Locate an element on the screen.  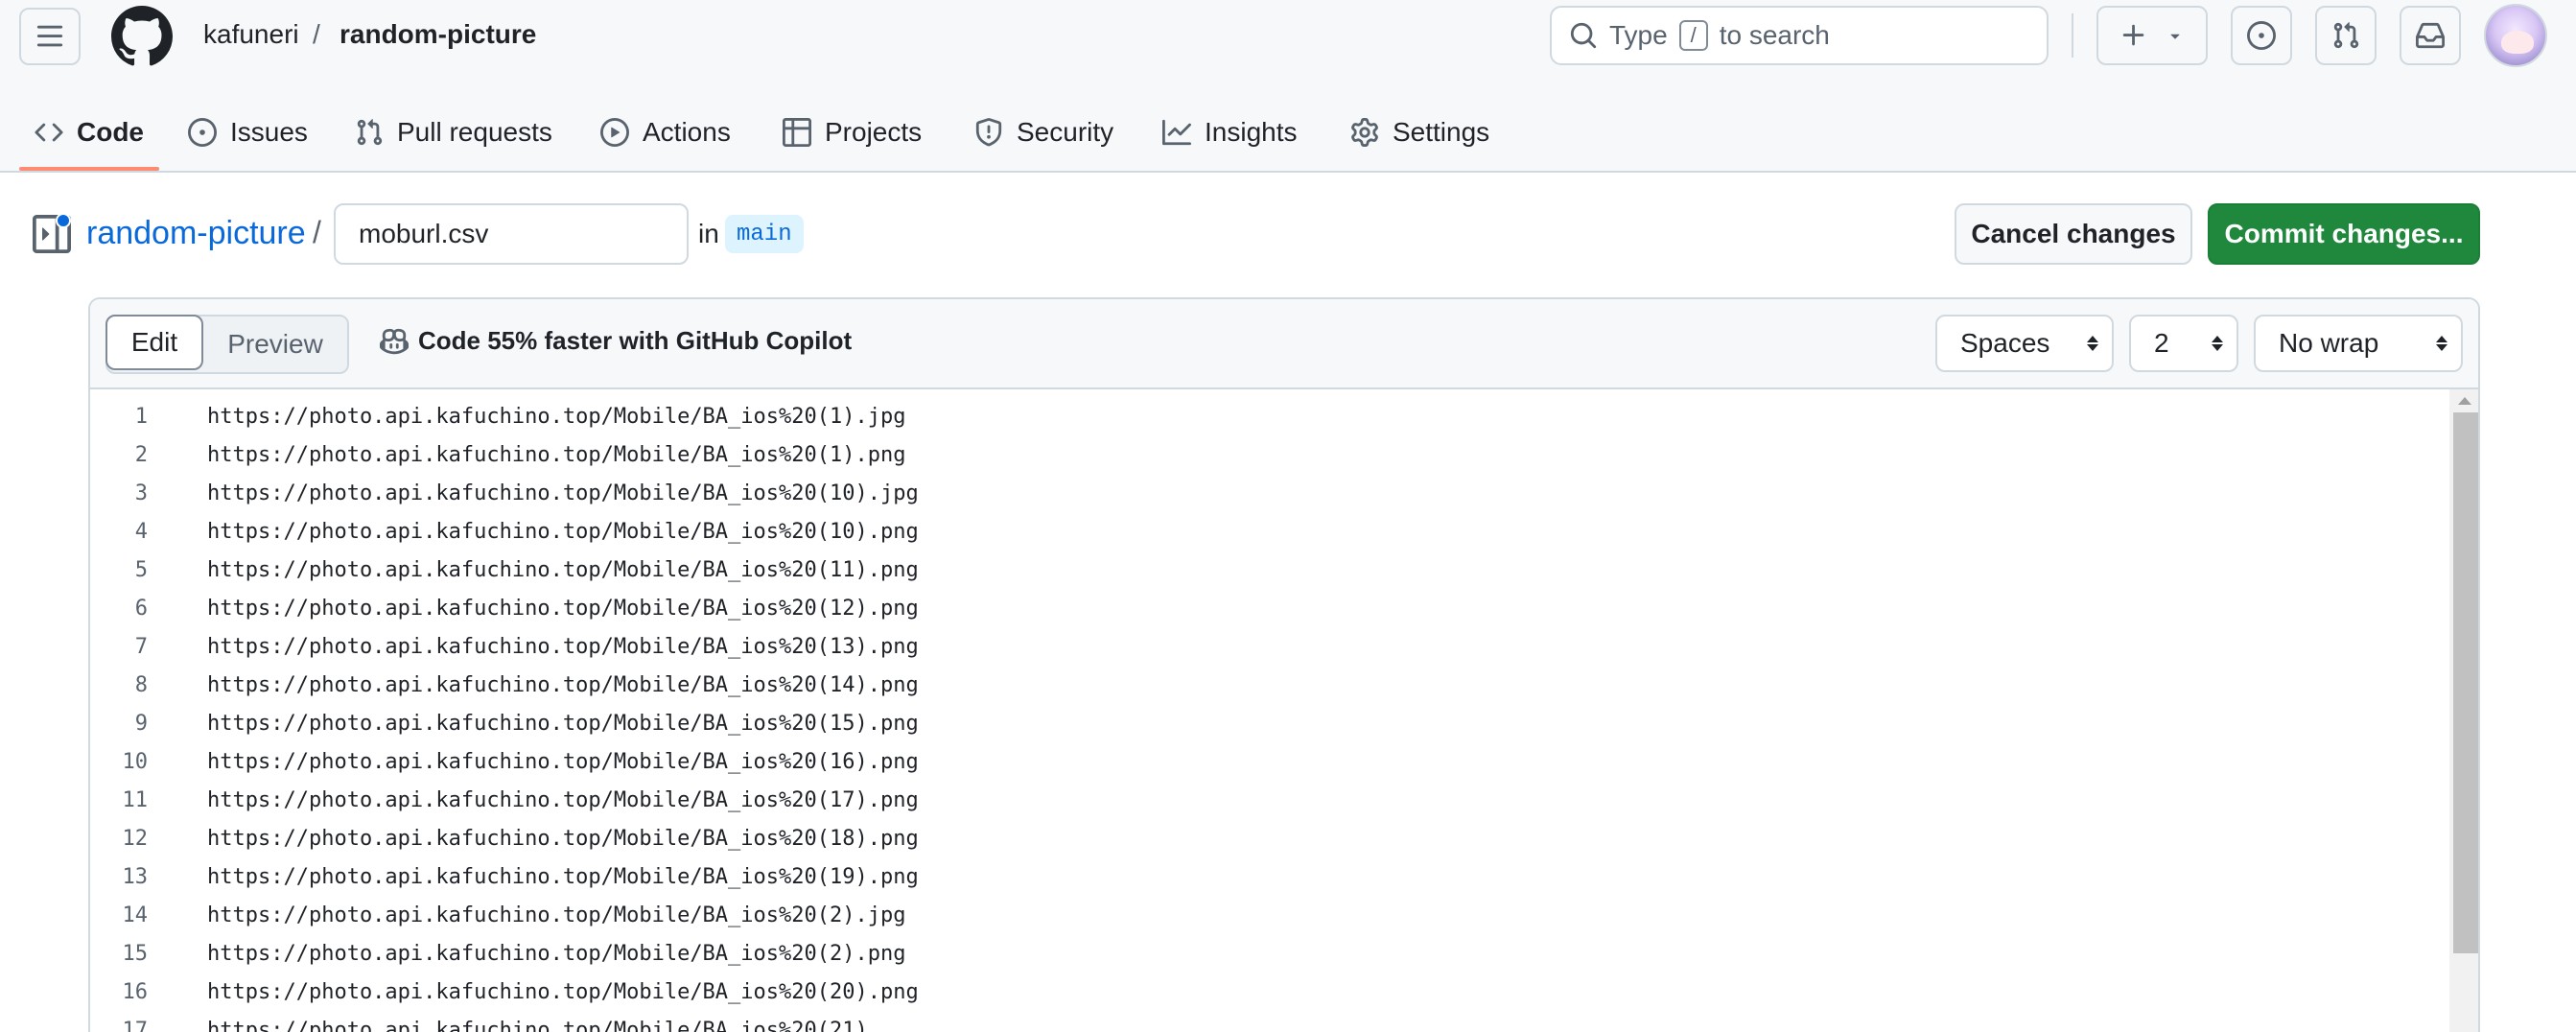
tab-security: Security is located at coordinates (1043, 132).